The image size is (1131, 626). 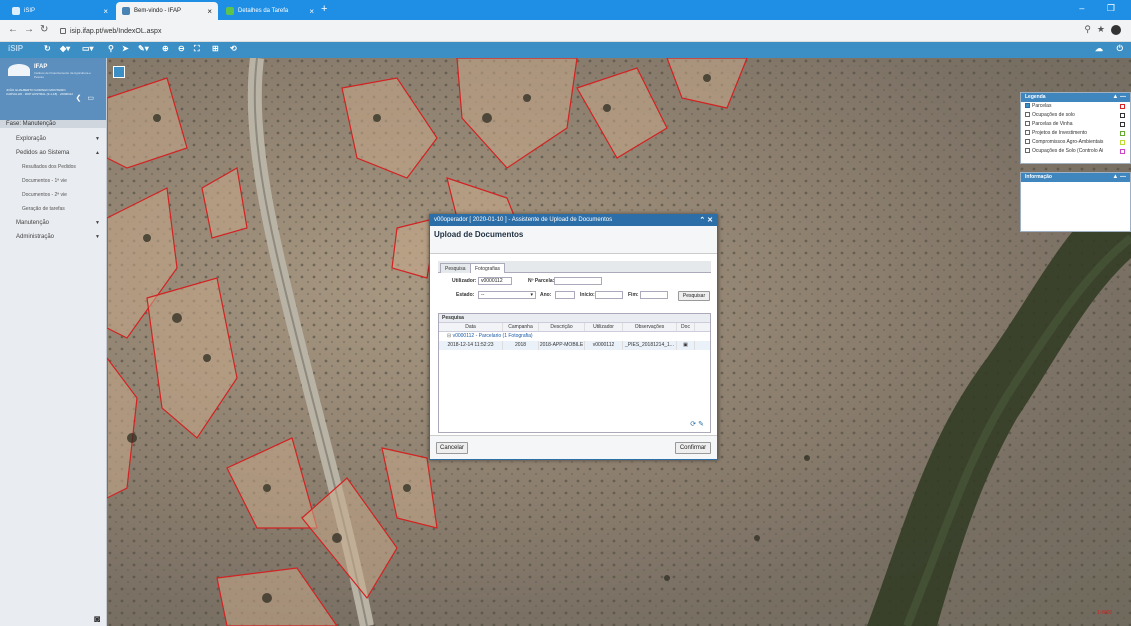 I want to click on column-header: Descrição, so click(x=562, y=327).